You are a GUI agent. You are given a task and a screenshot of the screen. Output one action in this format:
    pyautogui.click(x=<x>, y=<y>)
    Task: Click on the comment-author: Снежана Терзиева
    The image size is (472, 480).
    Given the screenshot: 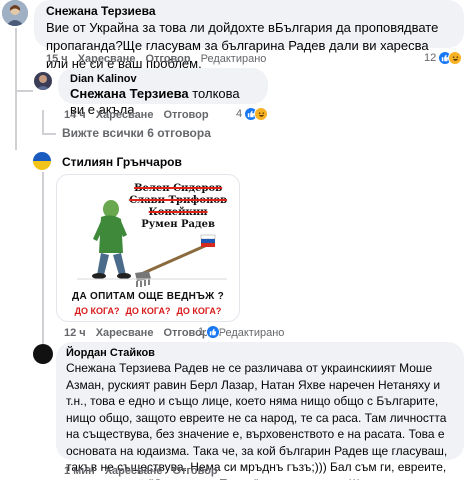 What is the action you would take?
    pyautogui.click(x=249, y=11)
    